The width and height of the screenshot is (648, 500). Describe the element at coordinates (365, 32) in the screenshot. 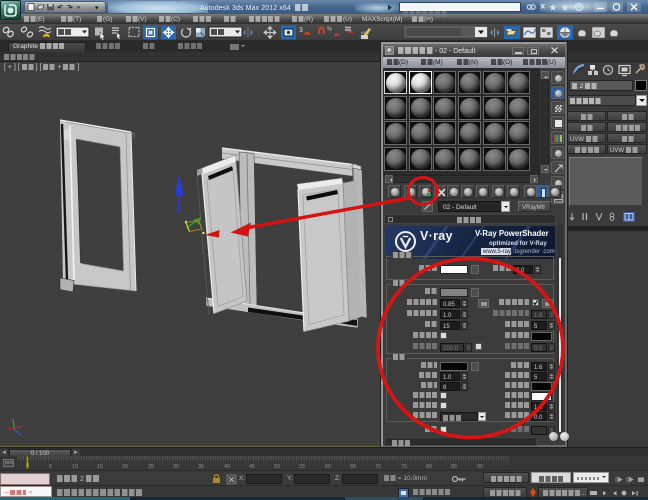

I see `svg-text: ABC` at that location.